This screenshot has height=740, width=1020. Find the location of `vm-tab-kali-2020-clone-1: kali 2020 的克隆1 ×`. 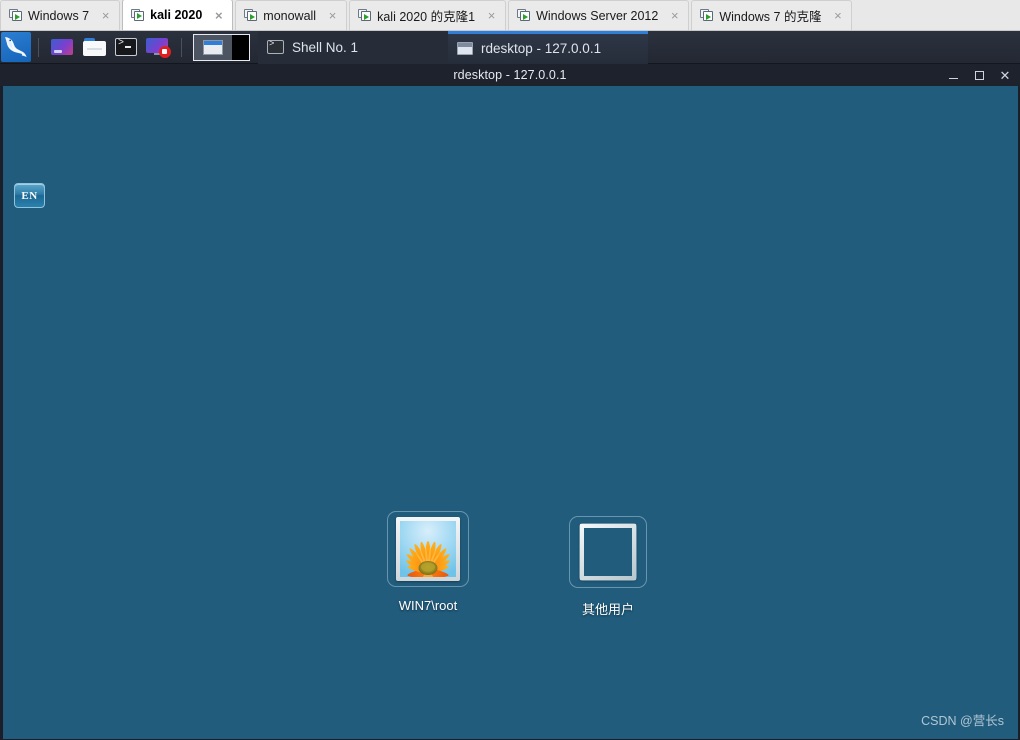

vm-tab-kali-2020-clone-1: kali 2020 的克隆1 × is located at coordinates (428, 15).